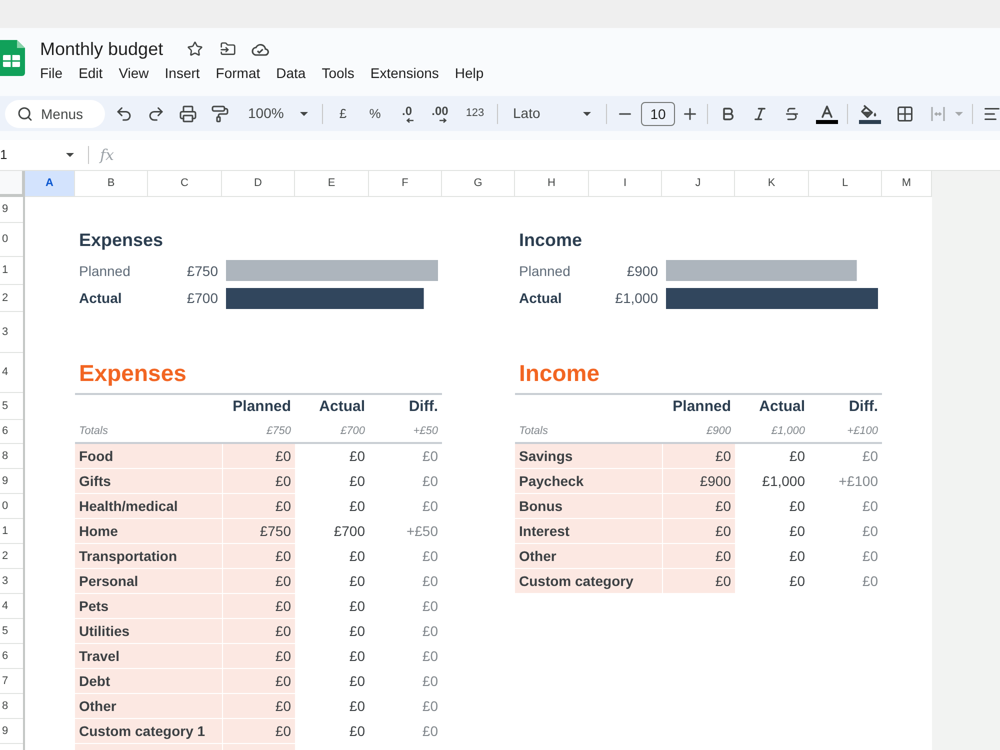 The image size is (1000, 750). I want to click on paint-roller-icon, so click(220, 113).